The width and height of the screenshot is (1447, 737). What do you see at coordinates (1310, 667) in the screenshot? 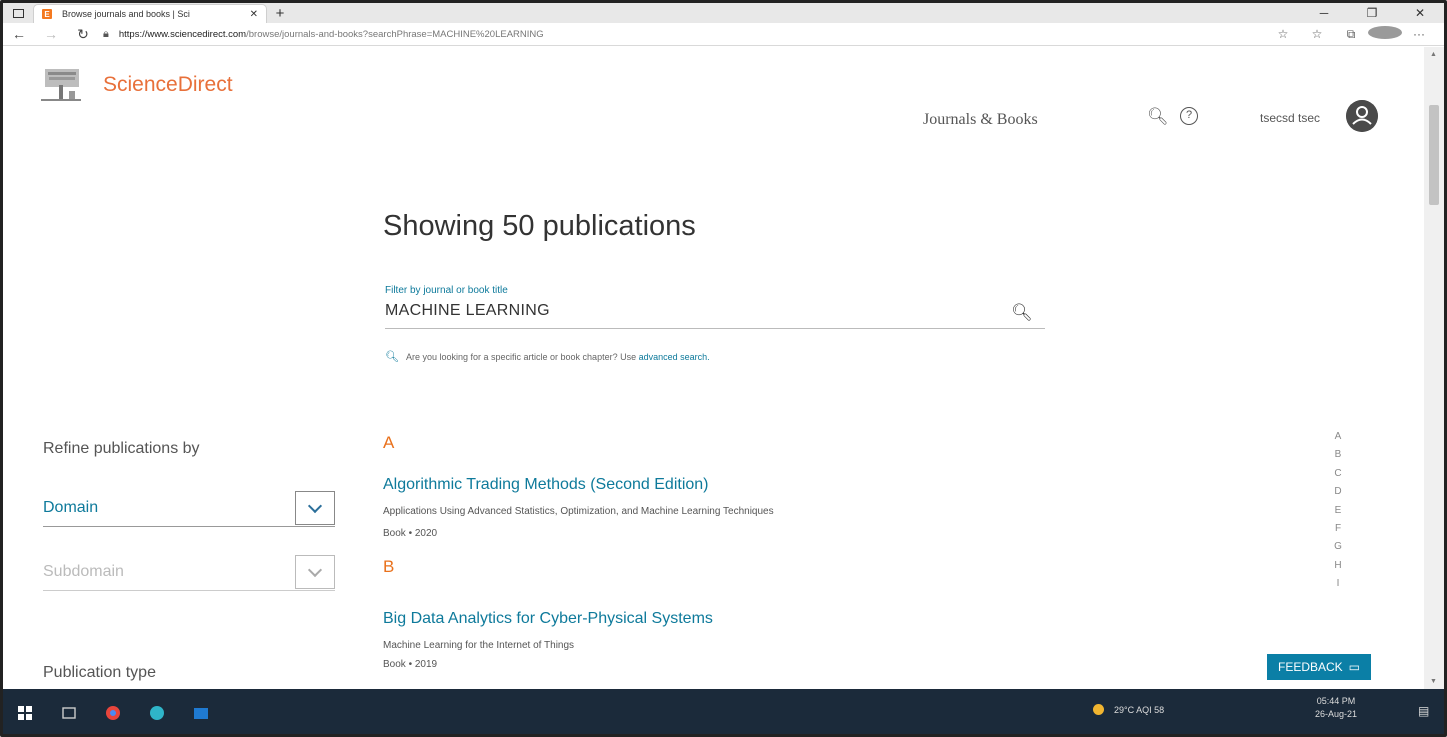
I see `feedback-label: FEEDBACK` at bounding box center [1310, 667].